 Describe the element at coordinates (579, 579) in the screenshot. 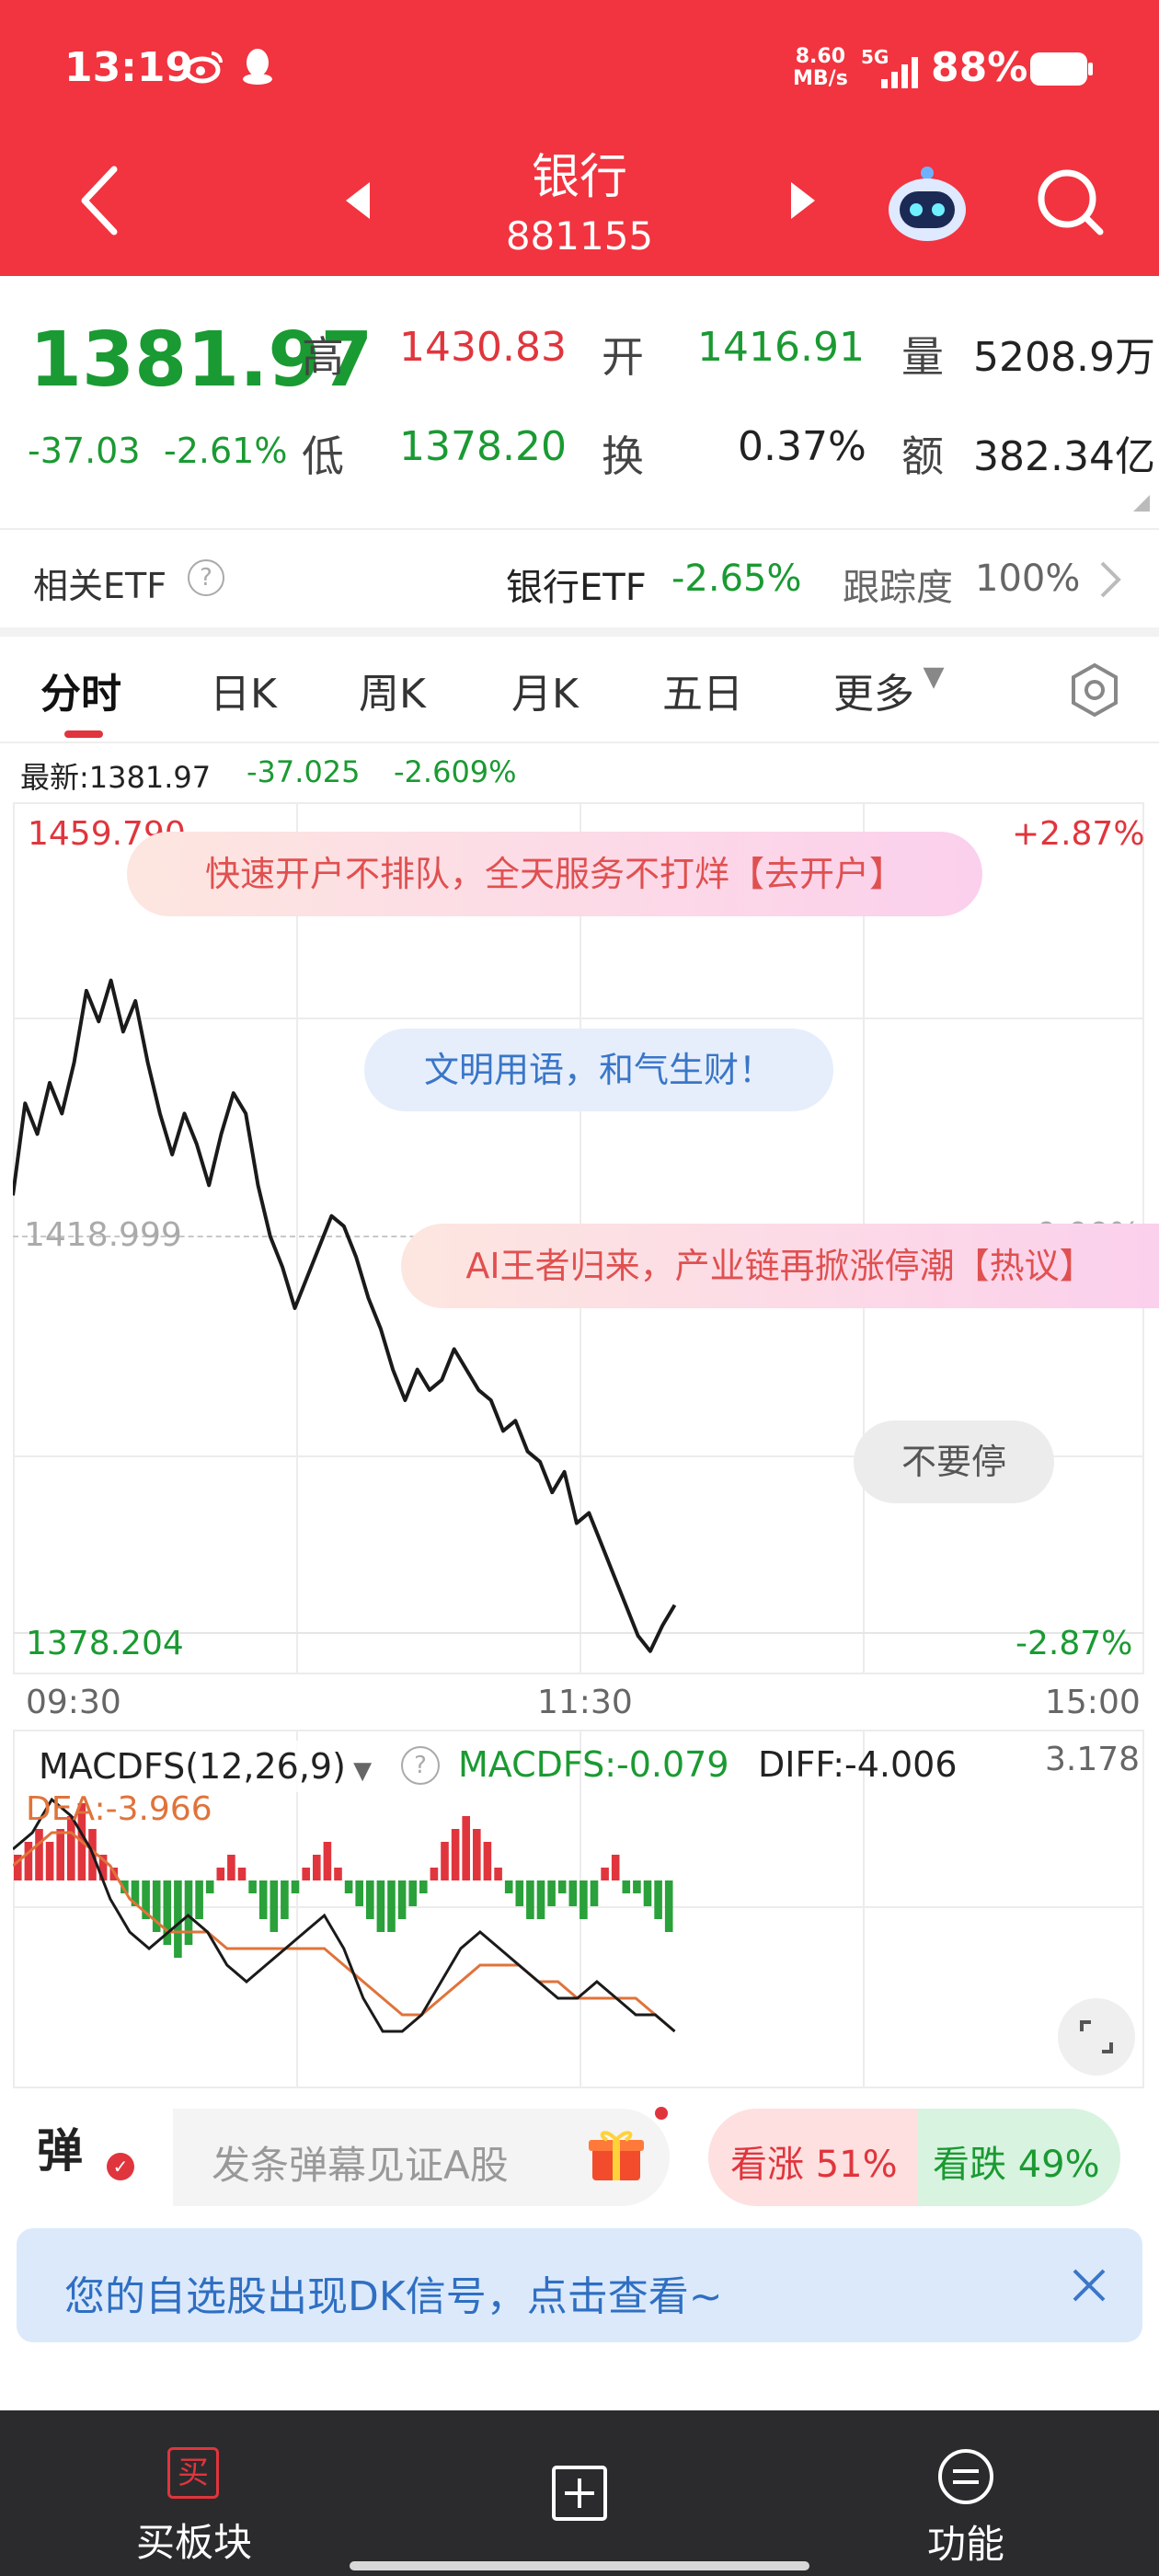

I see `related-etf-row: 相关ETF ? 银行ETF -2.65% 跟踪度 100%` at that location.